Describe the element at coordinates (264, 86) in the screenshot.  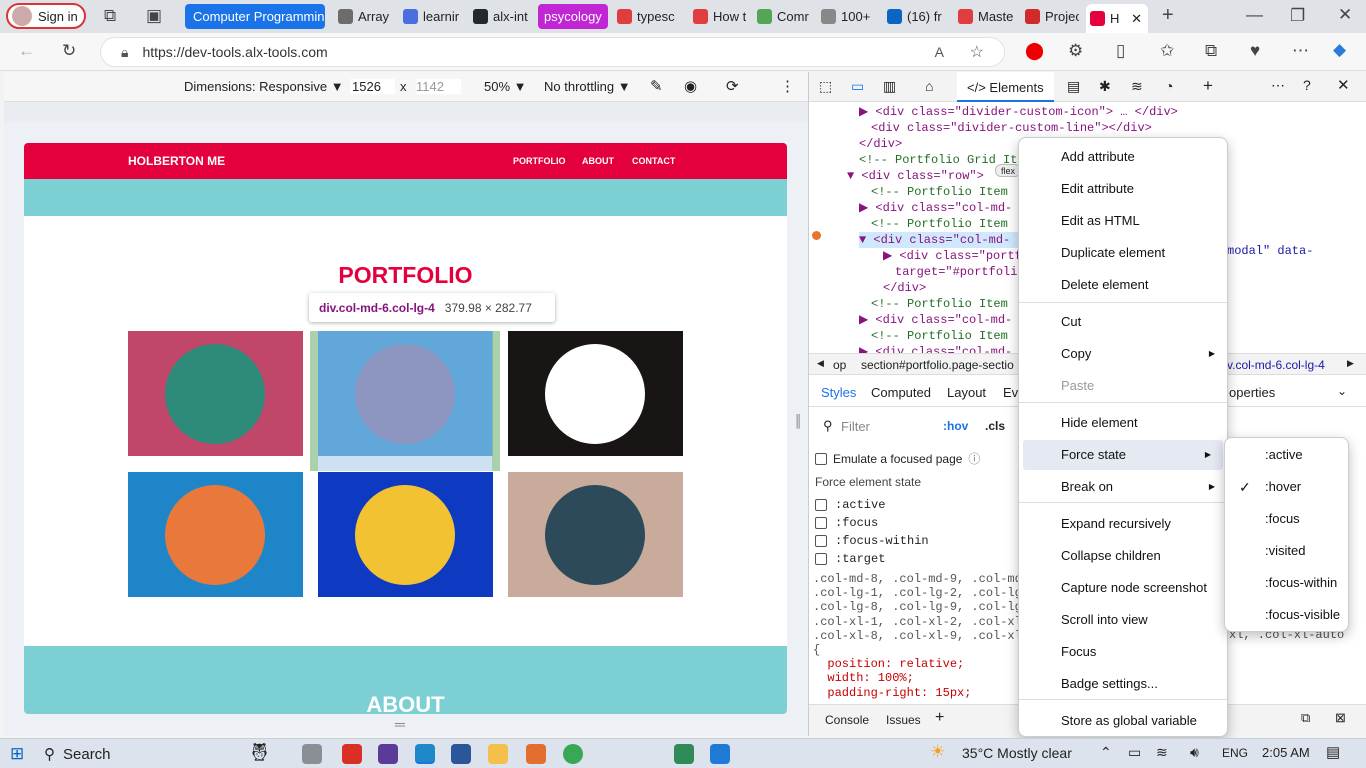
I see `dimensions-select: Dimensions: Responsive ▼` at that location.